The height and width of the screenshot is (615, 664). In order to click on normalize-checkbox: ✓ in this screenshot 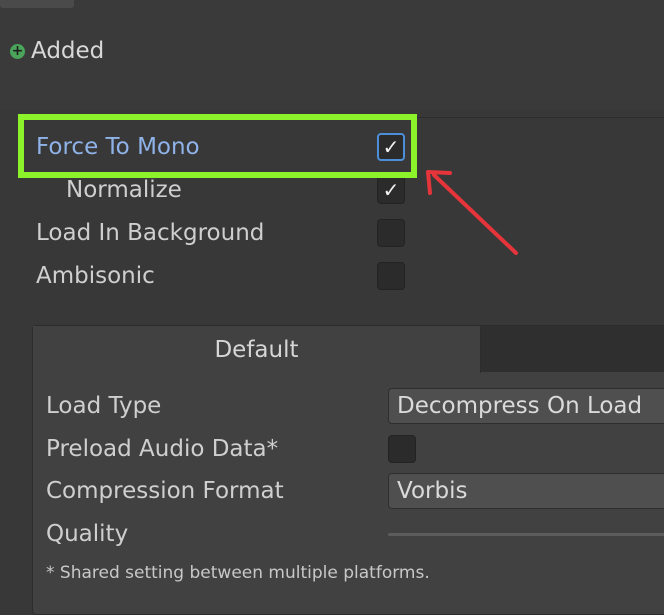, I will do `click(391, 190)`.